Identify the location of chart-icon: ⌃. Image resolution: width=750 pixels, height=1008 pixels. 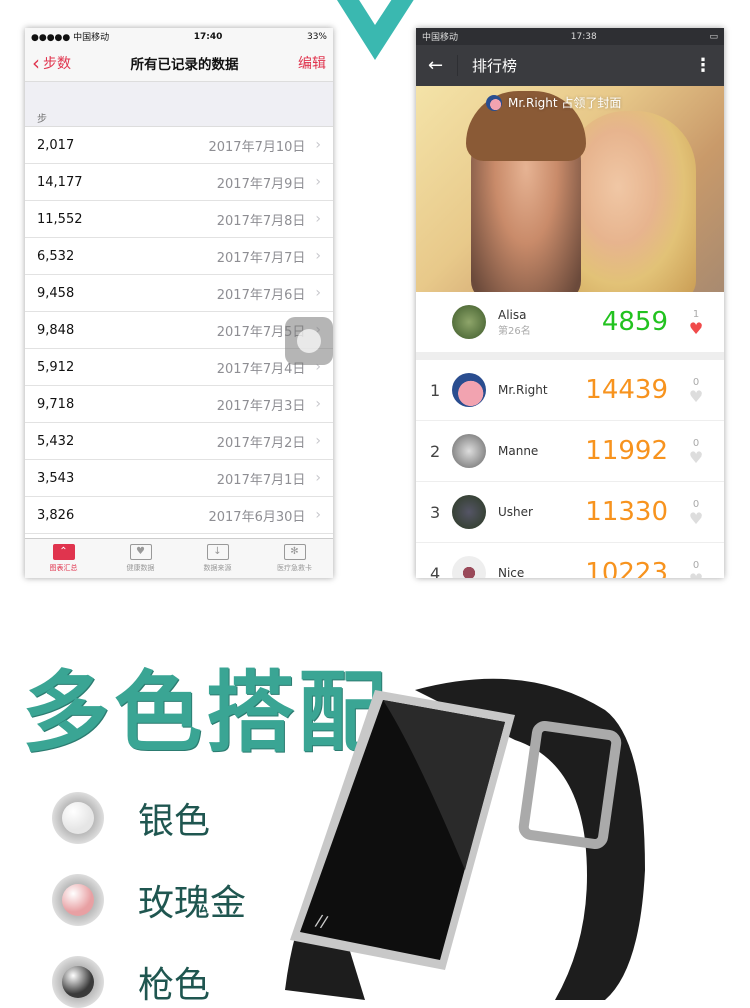
(63, 552).